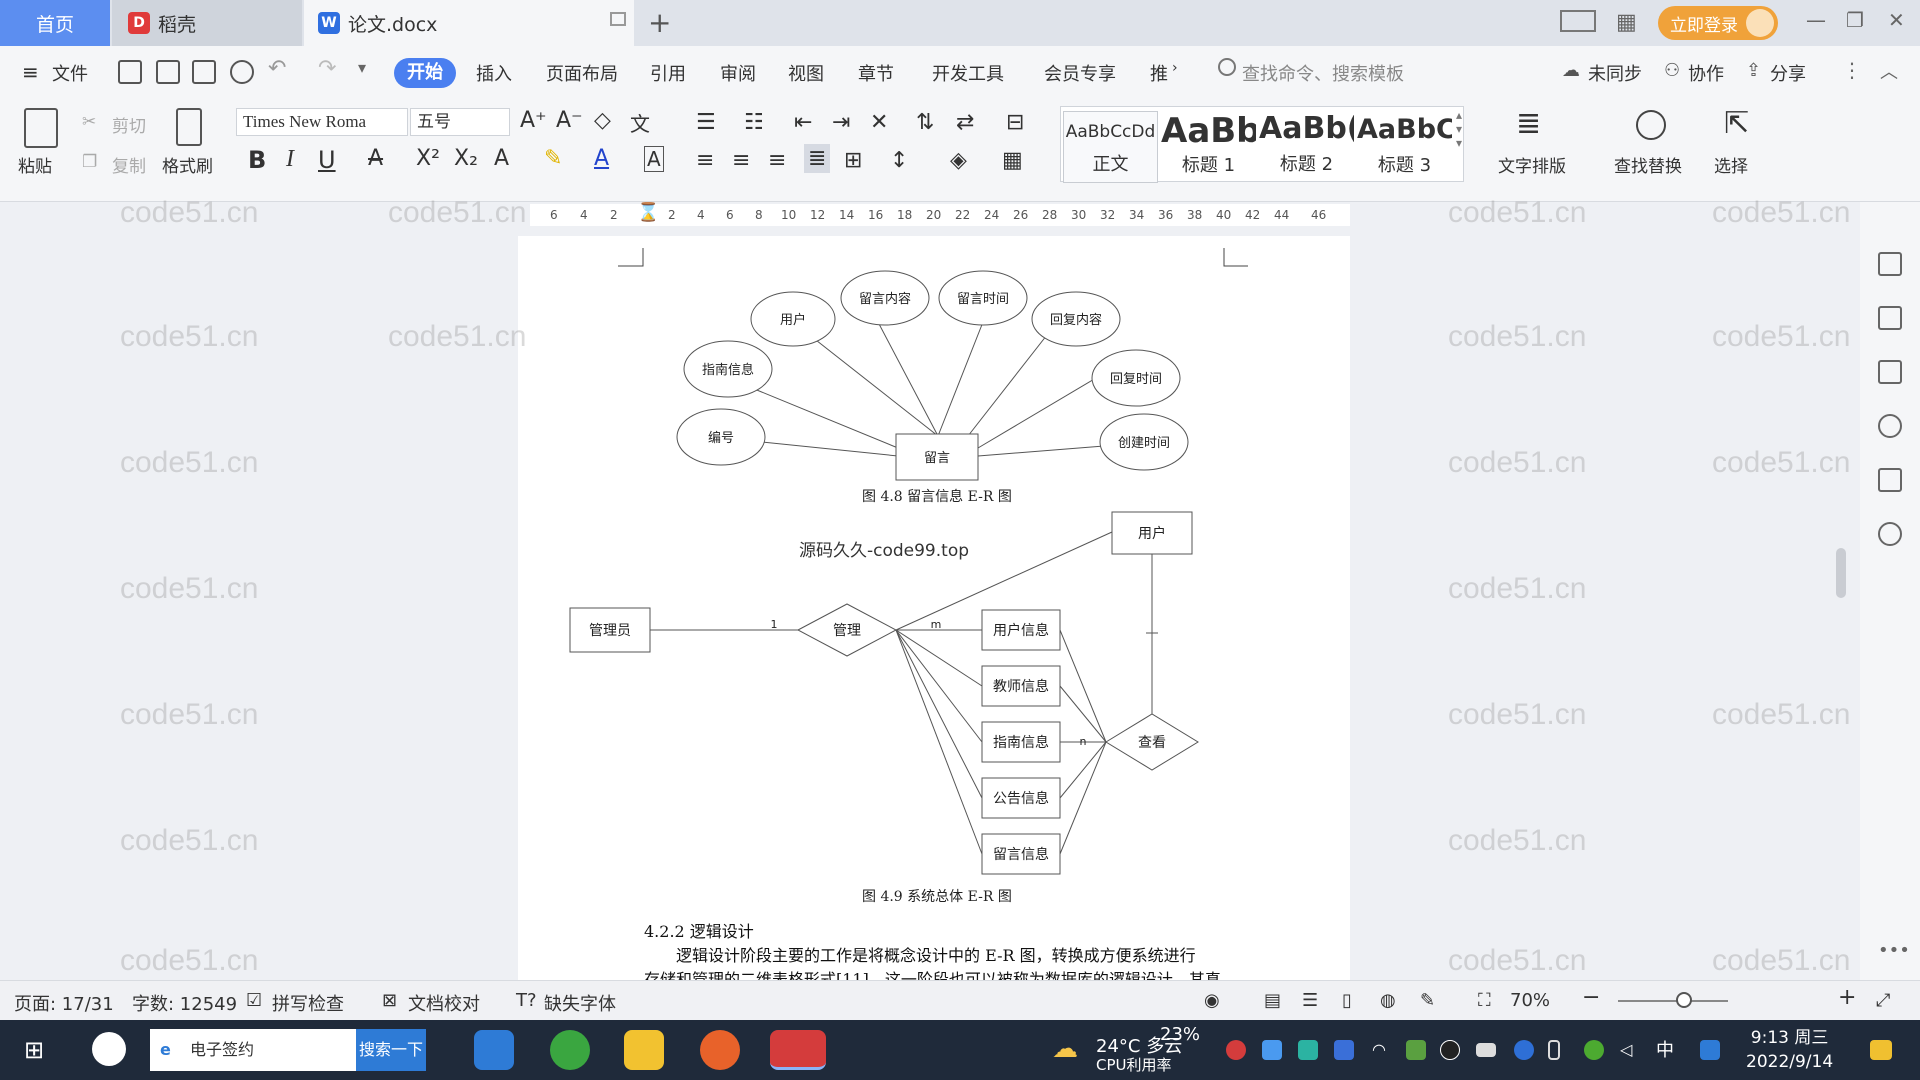 This screenshot has width=1920, height=1080. What do you see at coordinates (602, 120) in the screenshot?
I see `clear-format-icon: ◇` at bounding box center [602, 120].